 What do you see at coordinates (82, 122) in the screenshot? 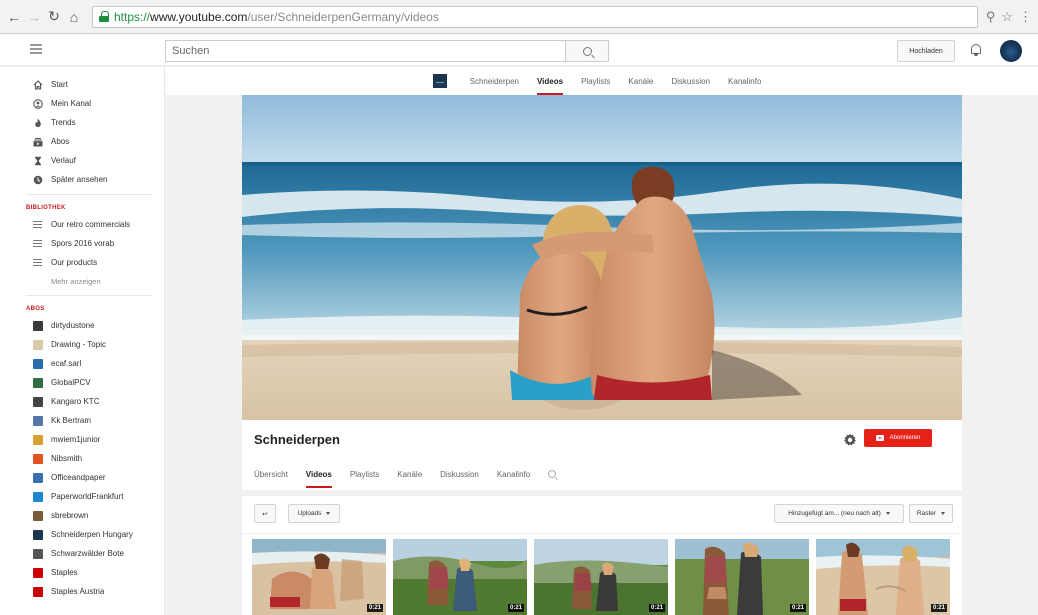
I see `sidebar-item-trends: Trends` at bounding box center [82, 122].